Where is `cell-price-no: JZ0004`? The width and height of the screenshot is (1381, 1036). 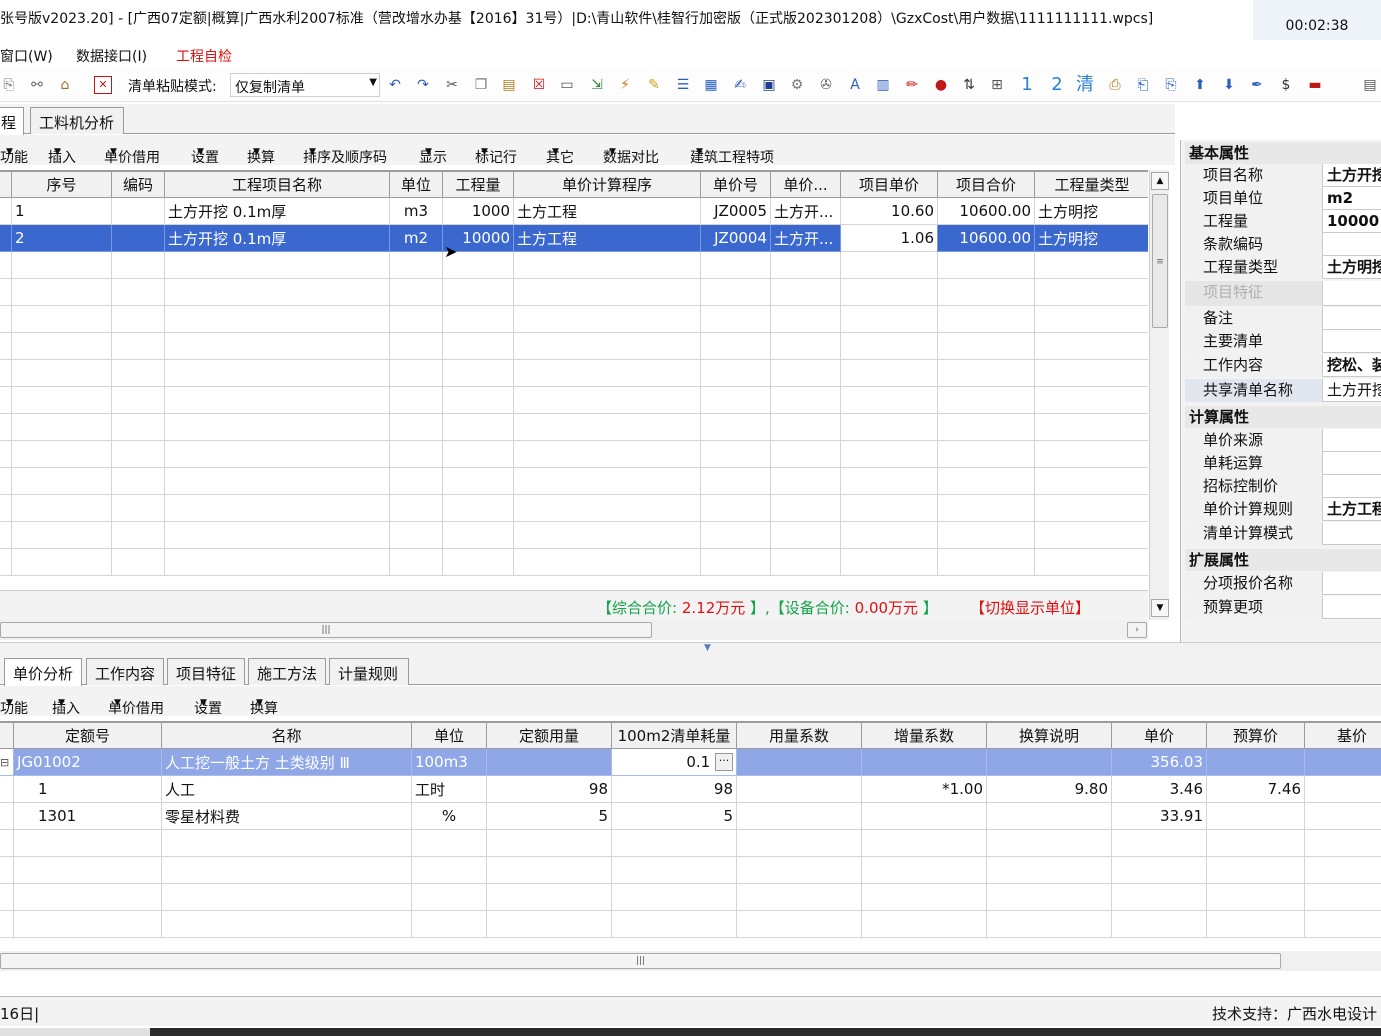
cell-price-no: JZ0004 is located at coordinates (735, 238).